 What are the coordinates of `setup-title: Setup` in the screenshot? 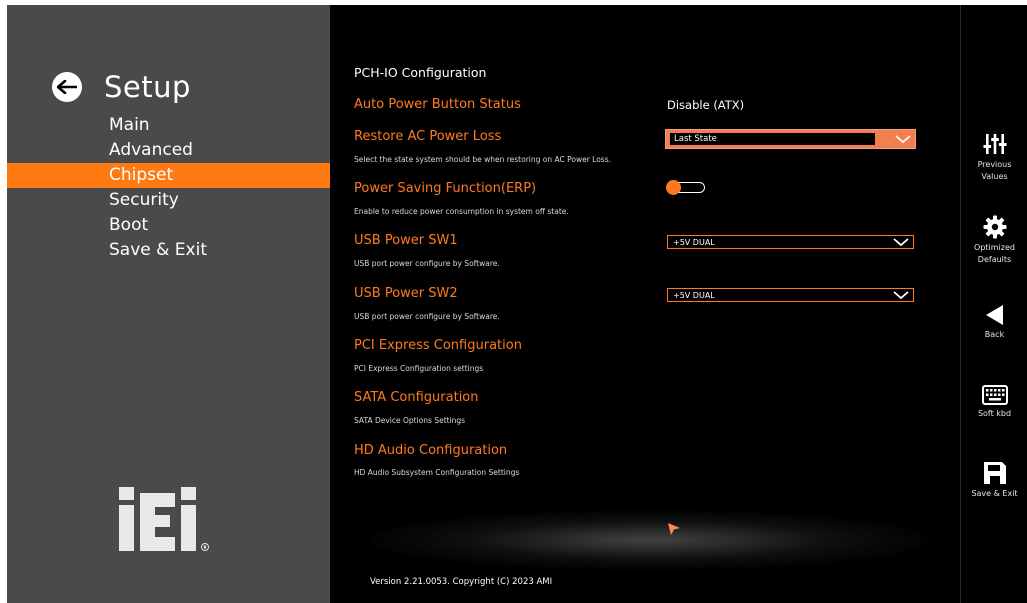 It's located at (147, 87).